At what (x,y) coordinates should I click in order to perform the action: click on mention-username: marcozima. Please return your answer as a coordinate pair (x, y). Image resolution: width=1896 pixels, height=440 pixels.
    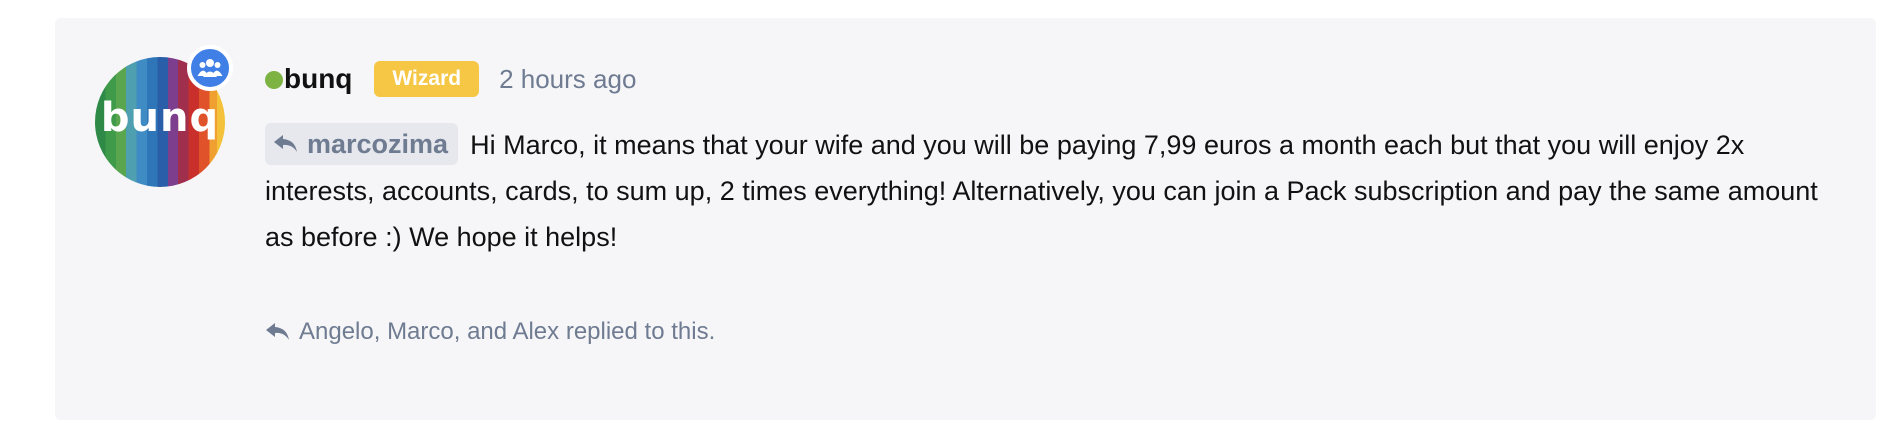
    Looking at the image, I should click on (378, 143).